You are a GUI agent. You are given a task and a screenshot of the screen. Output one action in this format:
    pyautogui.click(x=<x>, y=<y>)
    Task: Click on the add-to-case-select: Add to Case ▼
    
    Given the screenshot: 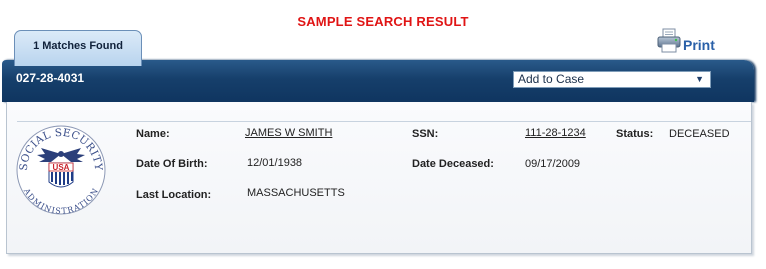 What is the action you would take?
    pyautogui.click(x=612, y=79)
    